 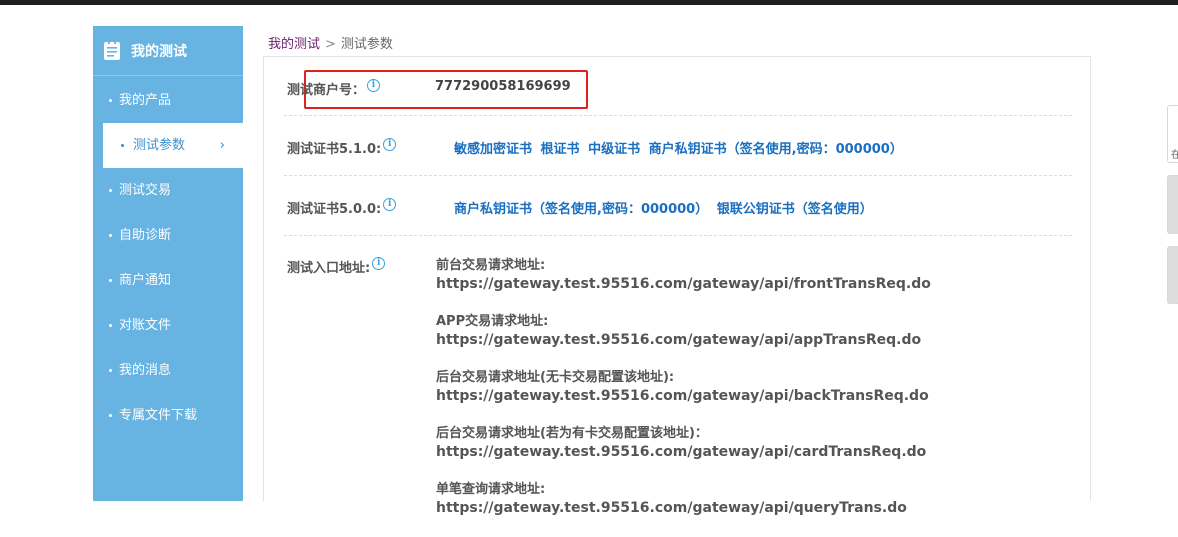 I want to click on cert510-links: 敏感加密证书 根证书 中级证书 商户私钥证书（签名使用,密码：000000）, so click(x=680, y=147).